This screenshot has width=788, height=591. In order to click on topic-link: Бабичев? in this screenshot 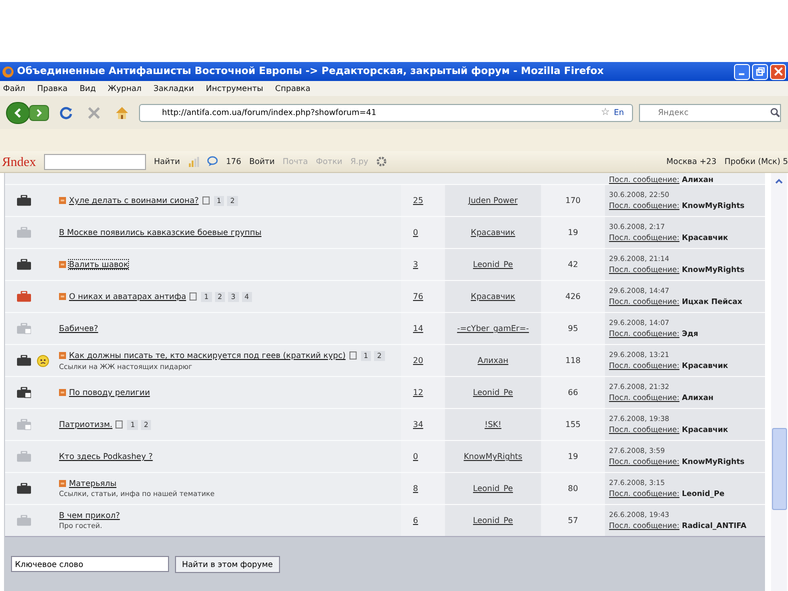, I will do `click(78, 328)`.